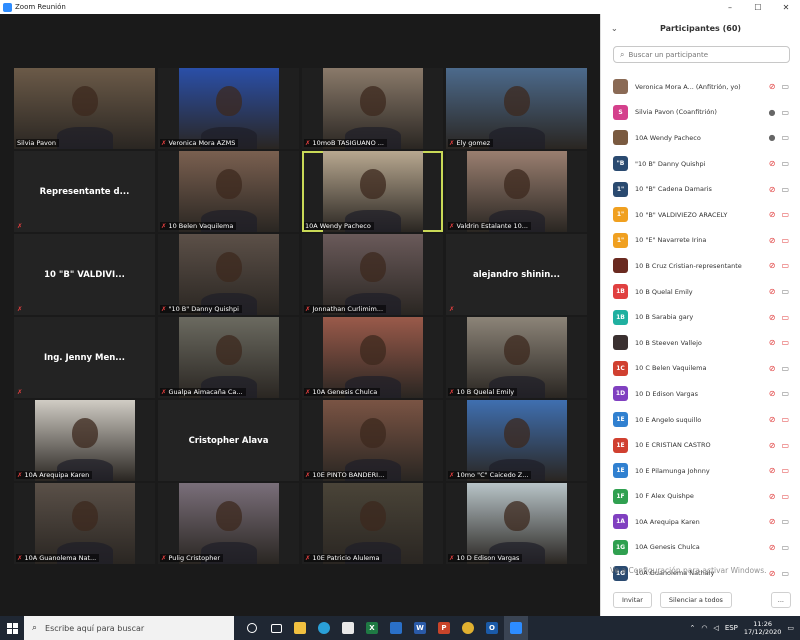 Image resolution: width=800 pixels, height=640 pixels. I want to click on excel-icon: X, so click(372, 628).